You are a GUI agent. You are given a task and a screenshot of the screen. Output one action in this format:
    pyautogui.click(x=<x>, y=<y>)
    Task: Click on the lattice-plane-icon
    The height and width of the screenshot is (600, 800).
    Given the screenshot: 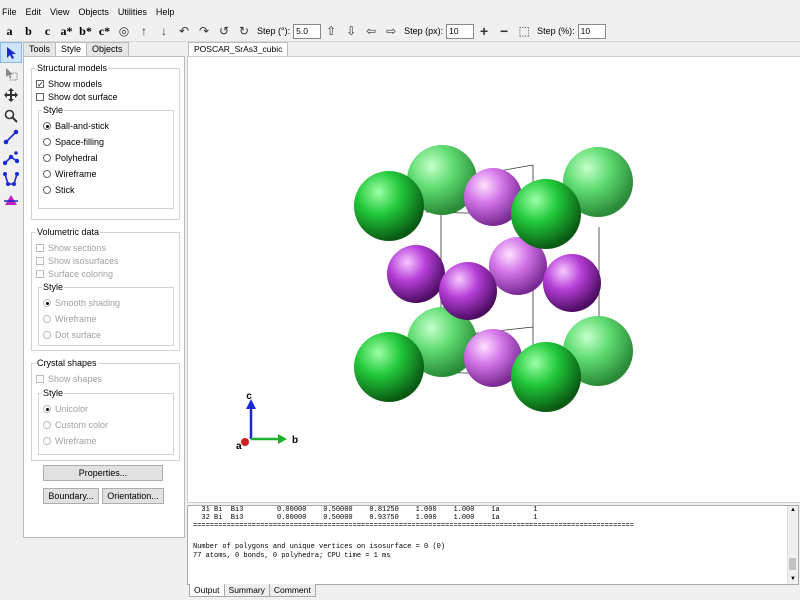 What is the action you would take?
    pyautogui.click(x=11, y=199)
    